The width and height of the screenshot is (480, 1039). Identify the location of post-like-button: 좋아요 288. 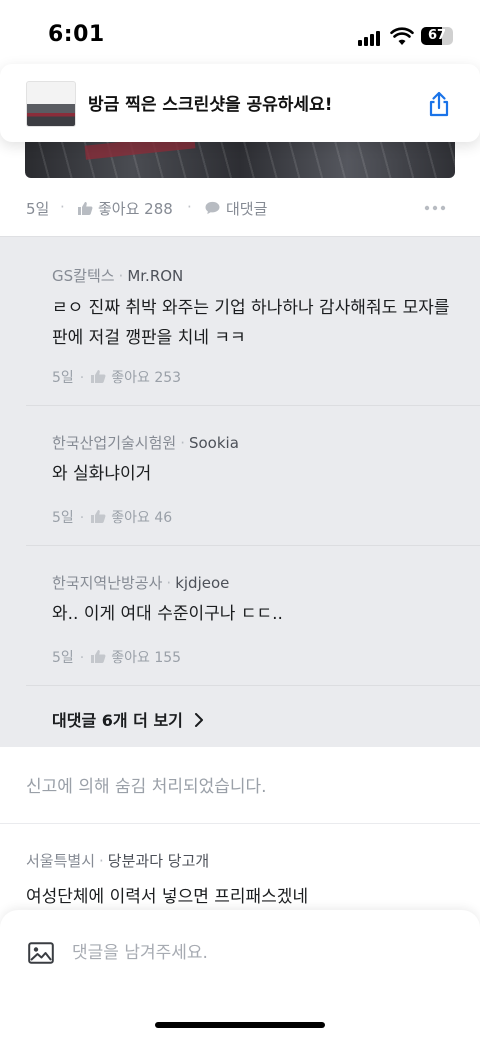
(125, 208).